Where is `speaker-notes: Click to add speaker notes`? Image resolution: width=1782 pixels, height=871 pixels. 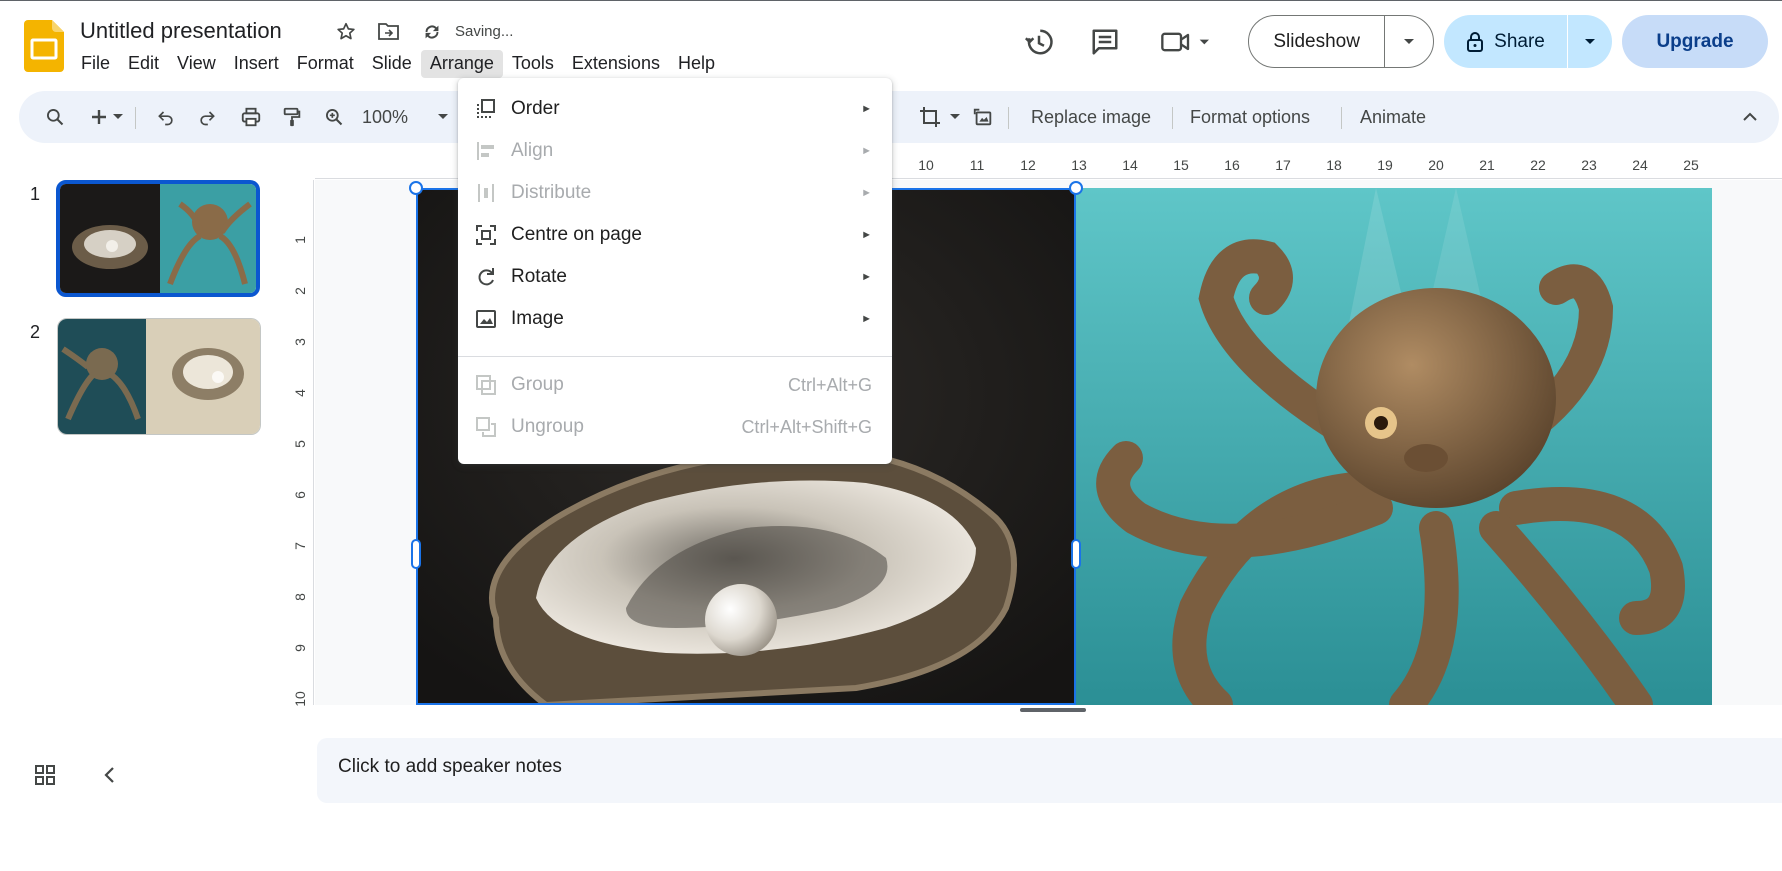 speaker-notes: Click to add speaker notes is located at coordinates (1049, 770).